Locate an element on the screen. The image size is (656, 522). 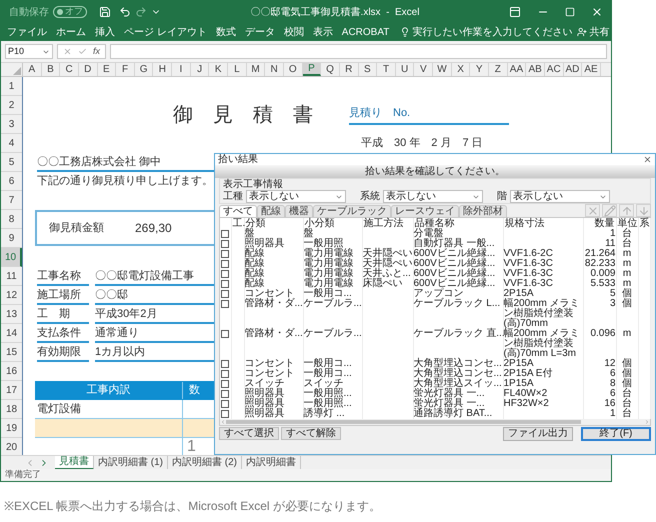
column-header: J is located at coordinates (200, 69).